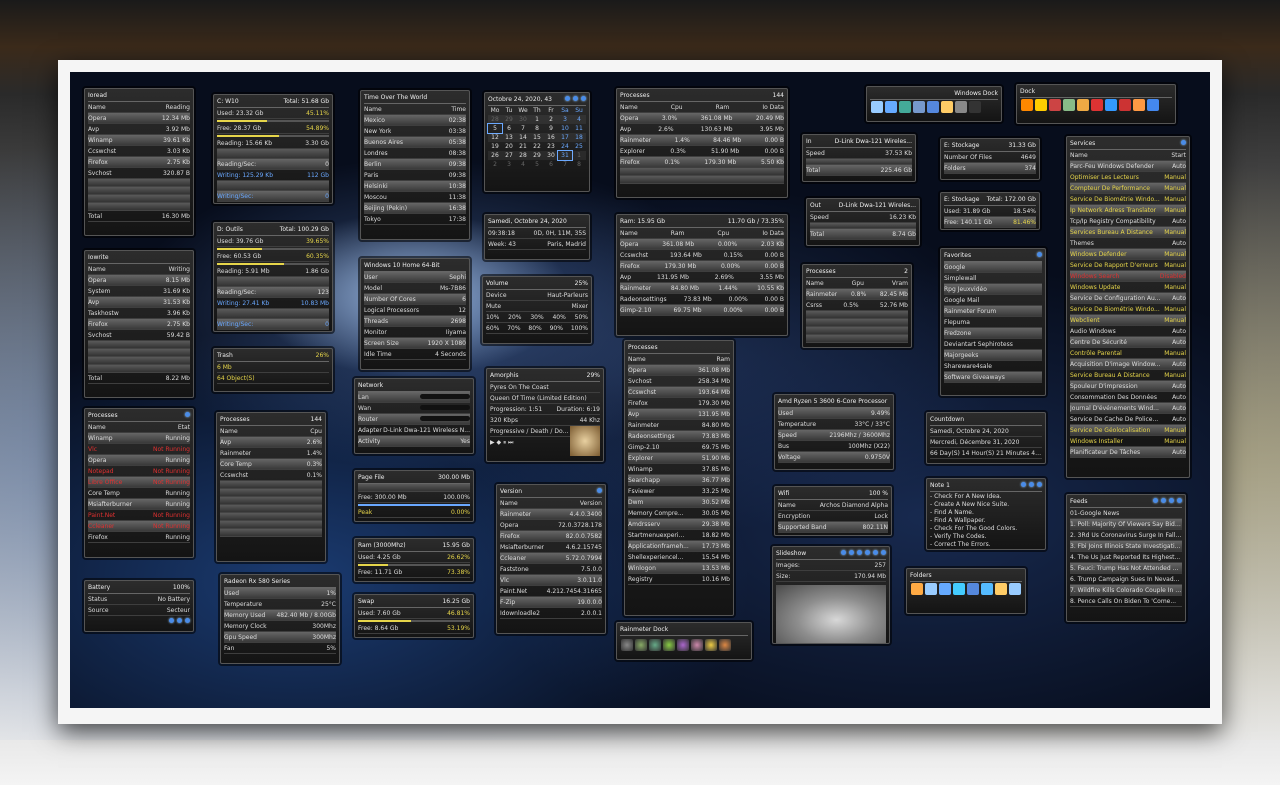 The width and height of the screenshot is (1280, 785). What do you see at coordinates (1128, 287) in the screenshot?
I see `service-row: Windows Update Manual` at bounding box center [1128, 287].